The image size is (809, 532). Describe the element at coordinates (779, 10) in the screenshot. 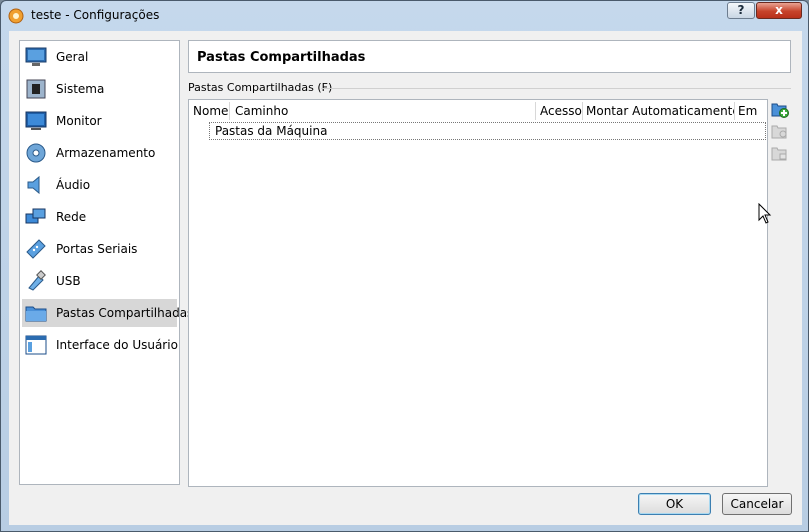

I see `close-button: x` at that location.